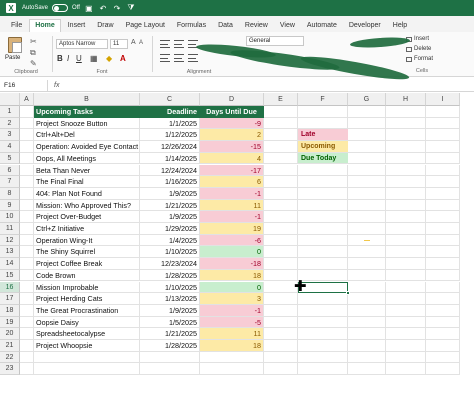 The image size is (474, 400). I want to click on fill-color-icon: ◆, so click(109, 58).